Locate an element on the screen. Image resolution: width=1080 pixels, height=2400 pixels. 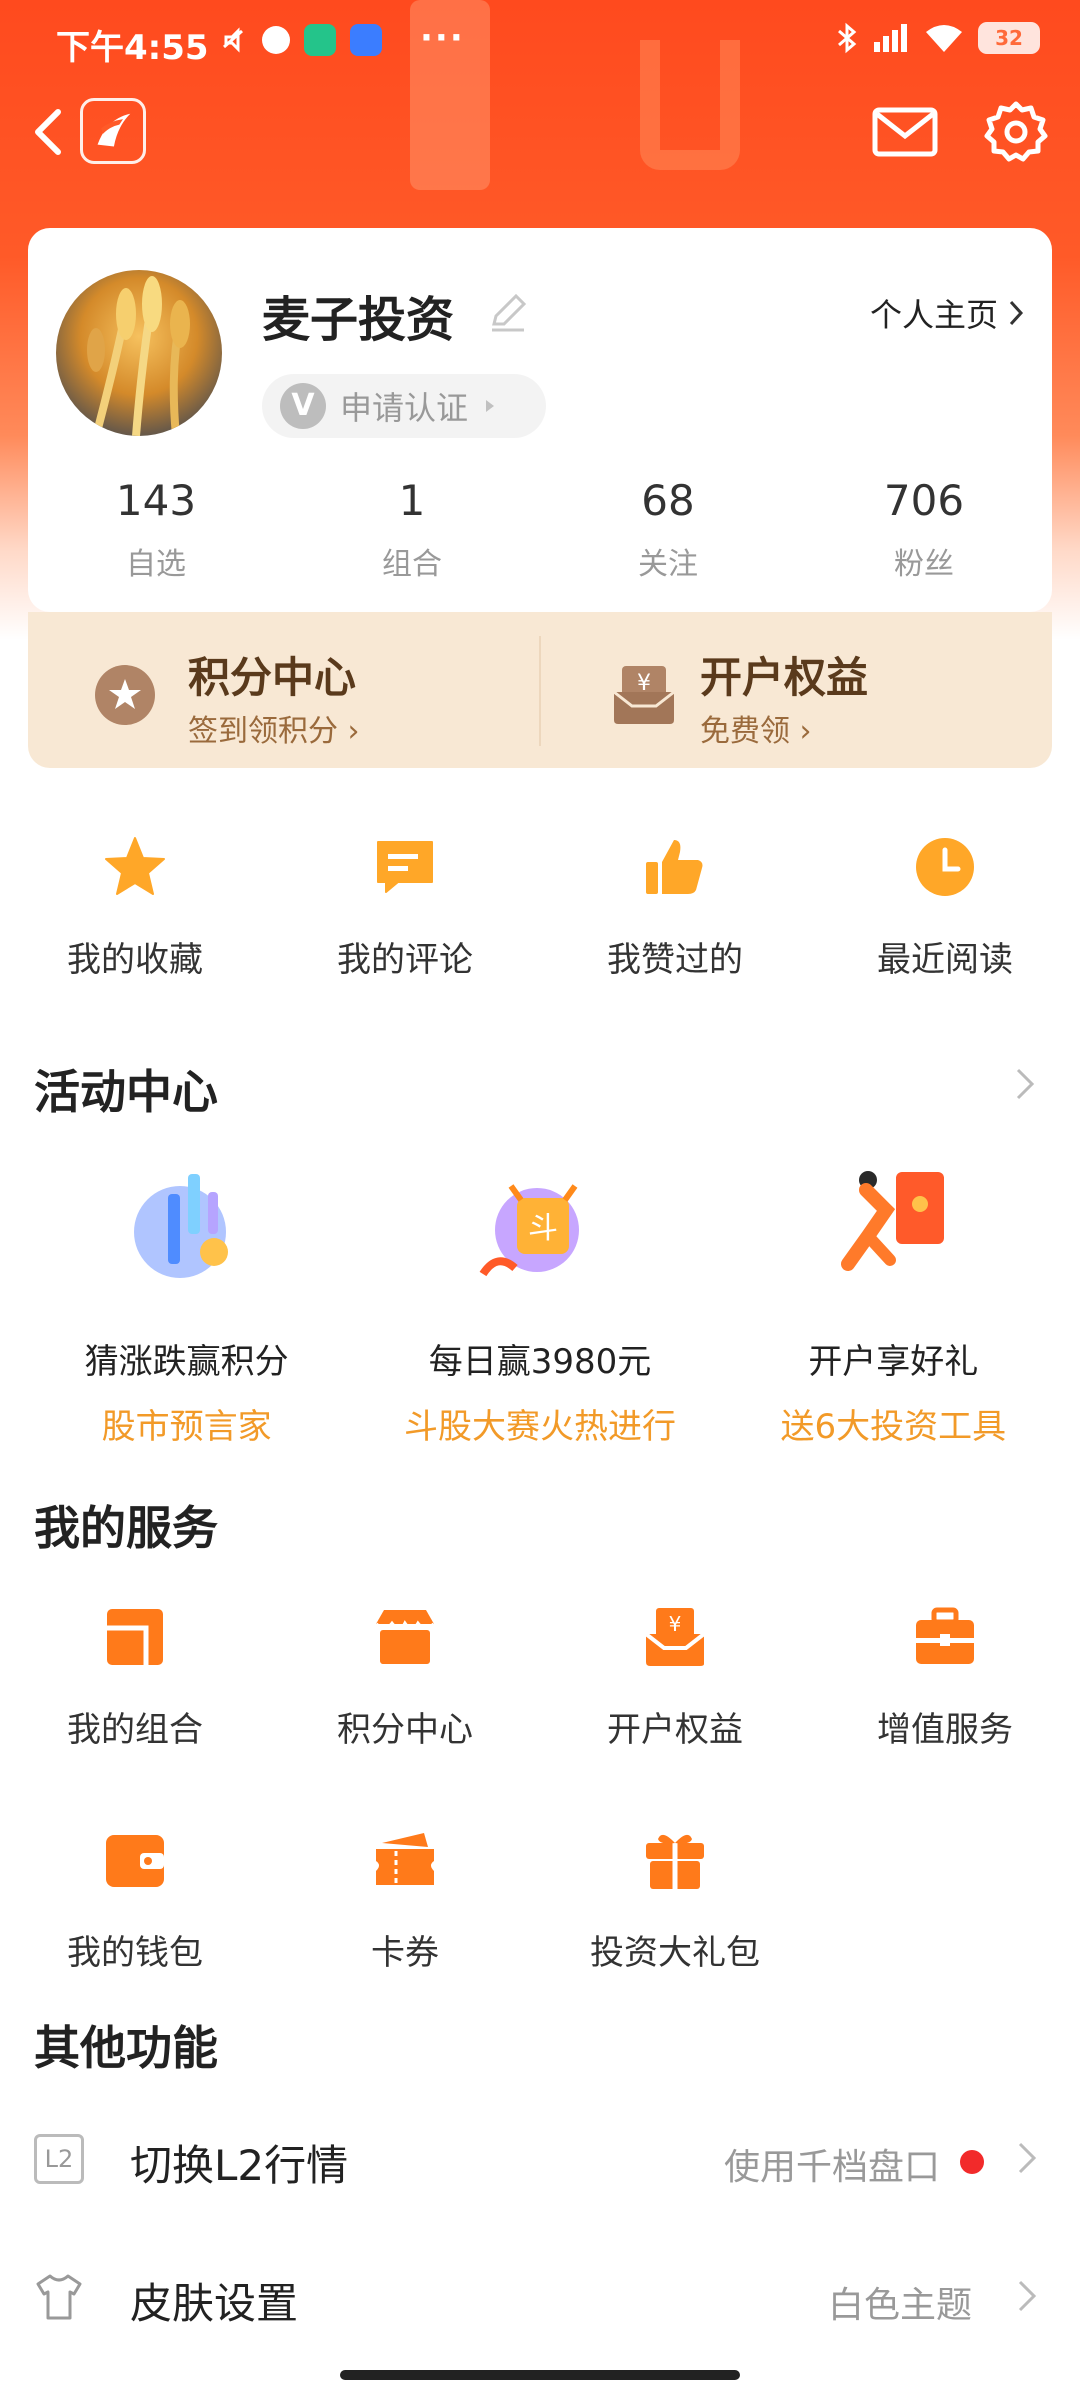
service-label: 增值服务 is located at coordinates (945, 1730).